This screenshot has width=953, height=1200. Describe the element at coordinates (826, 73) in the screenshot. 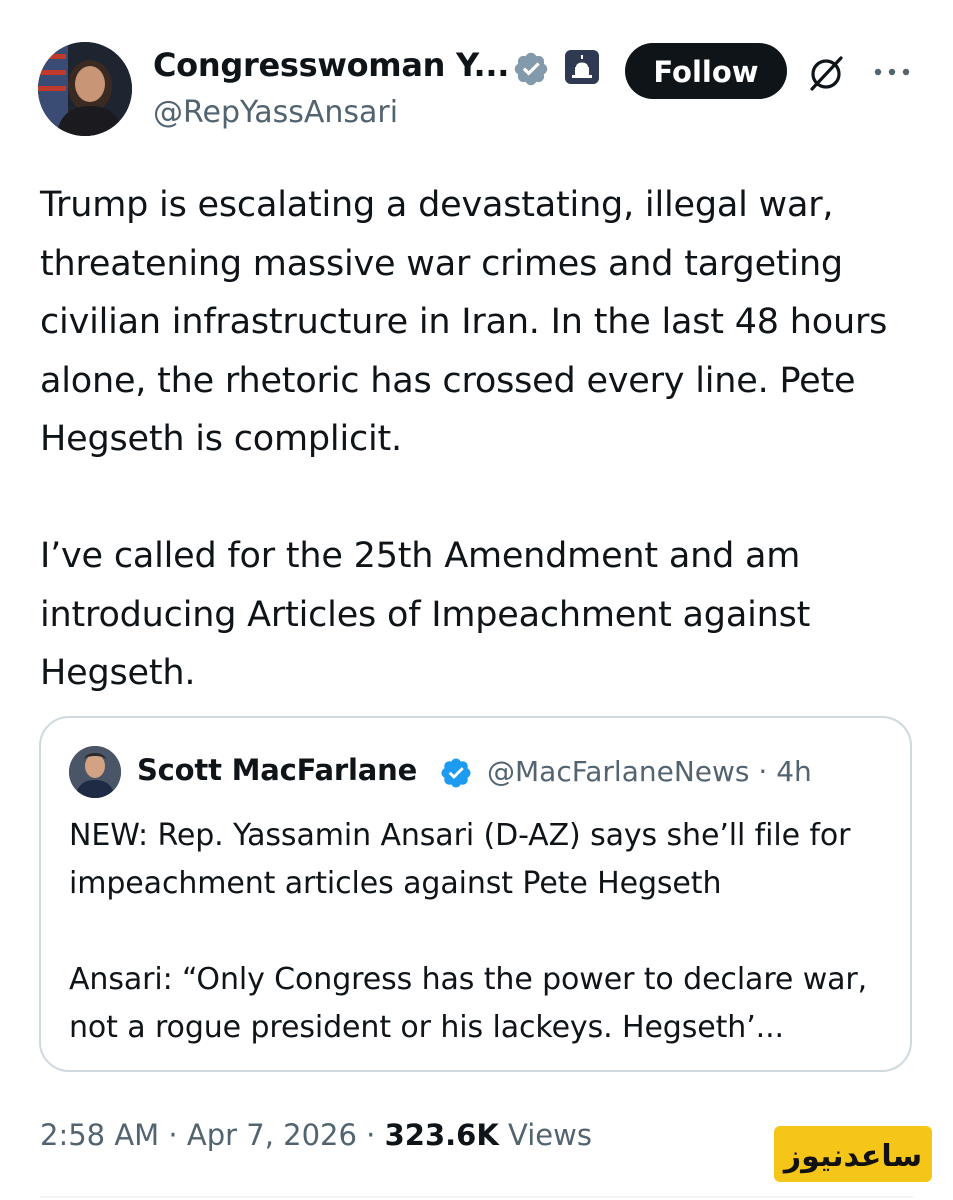

I see `grok-icon` at that location.